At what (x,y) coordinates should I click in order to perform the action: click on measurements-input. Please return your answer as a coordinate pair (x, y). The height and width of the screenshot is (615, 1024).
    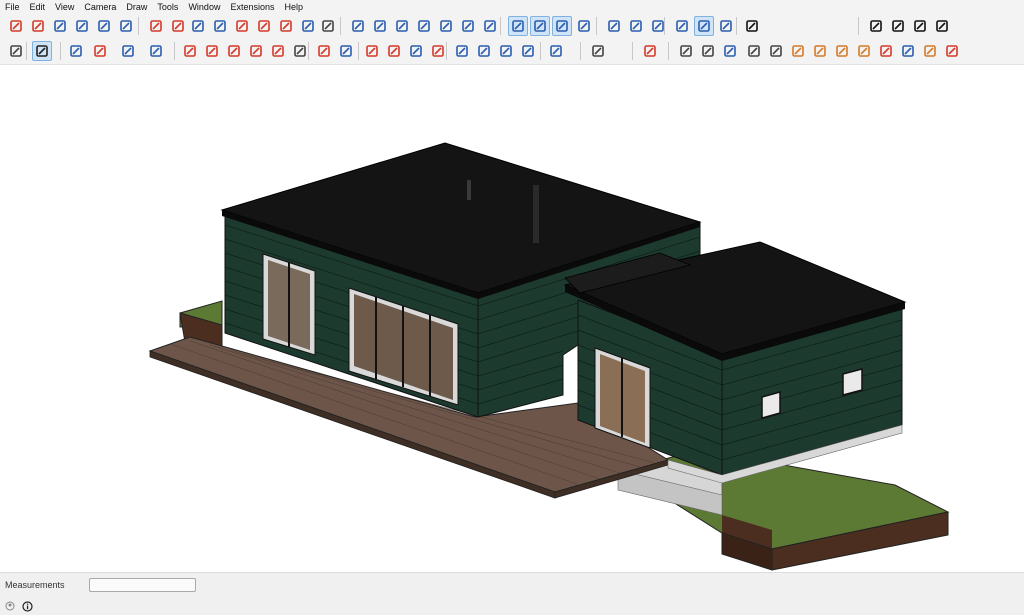
    Looking at the image, I should click on (142, 585).